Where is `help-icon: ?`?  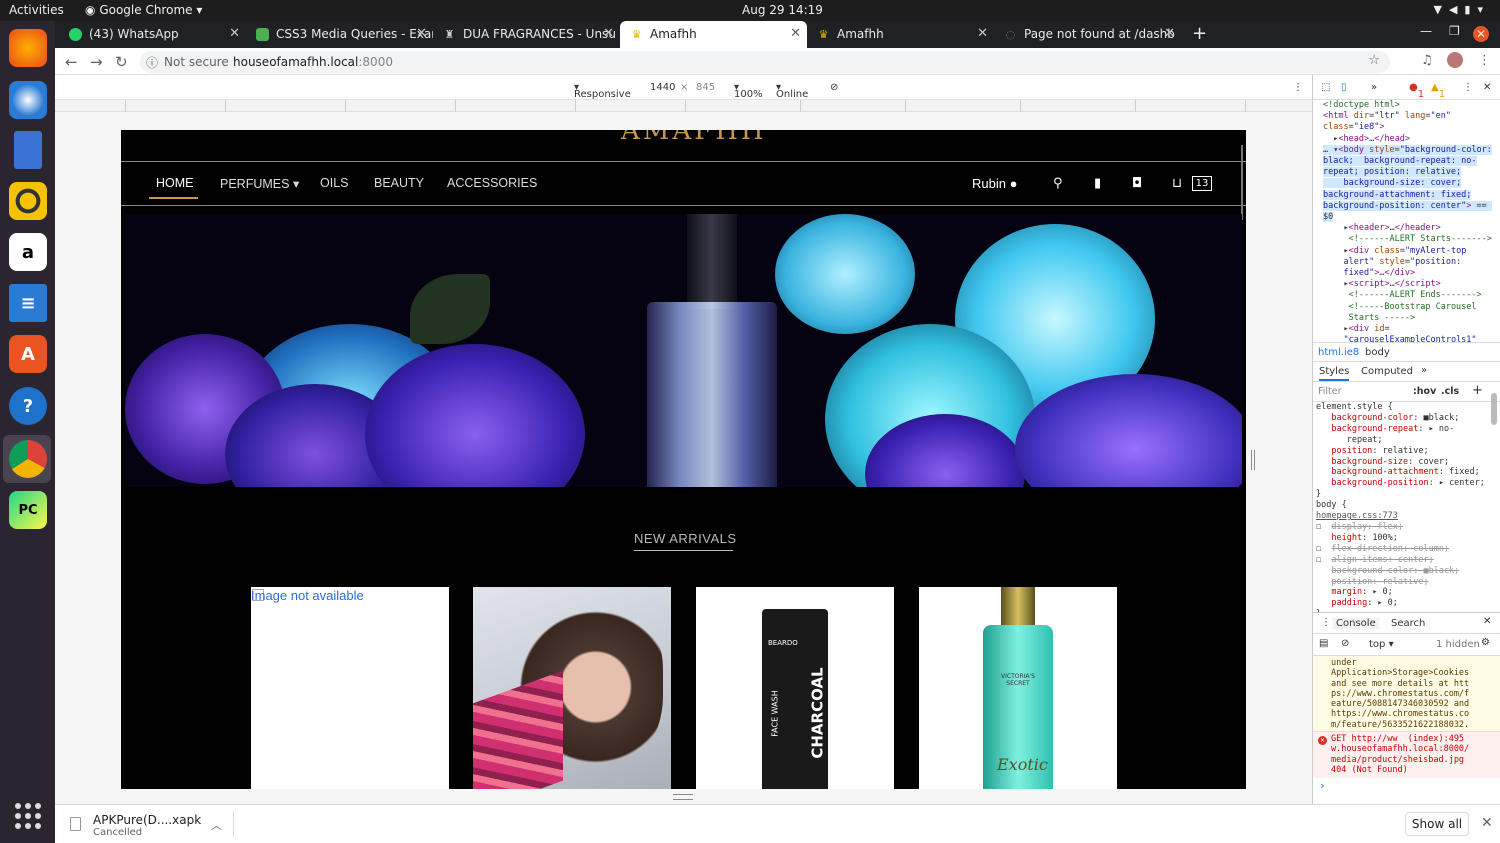 help-icon: ? is located at coordinates (28, 406).